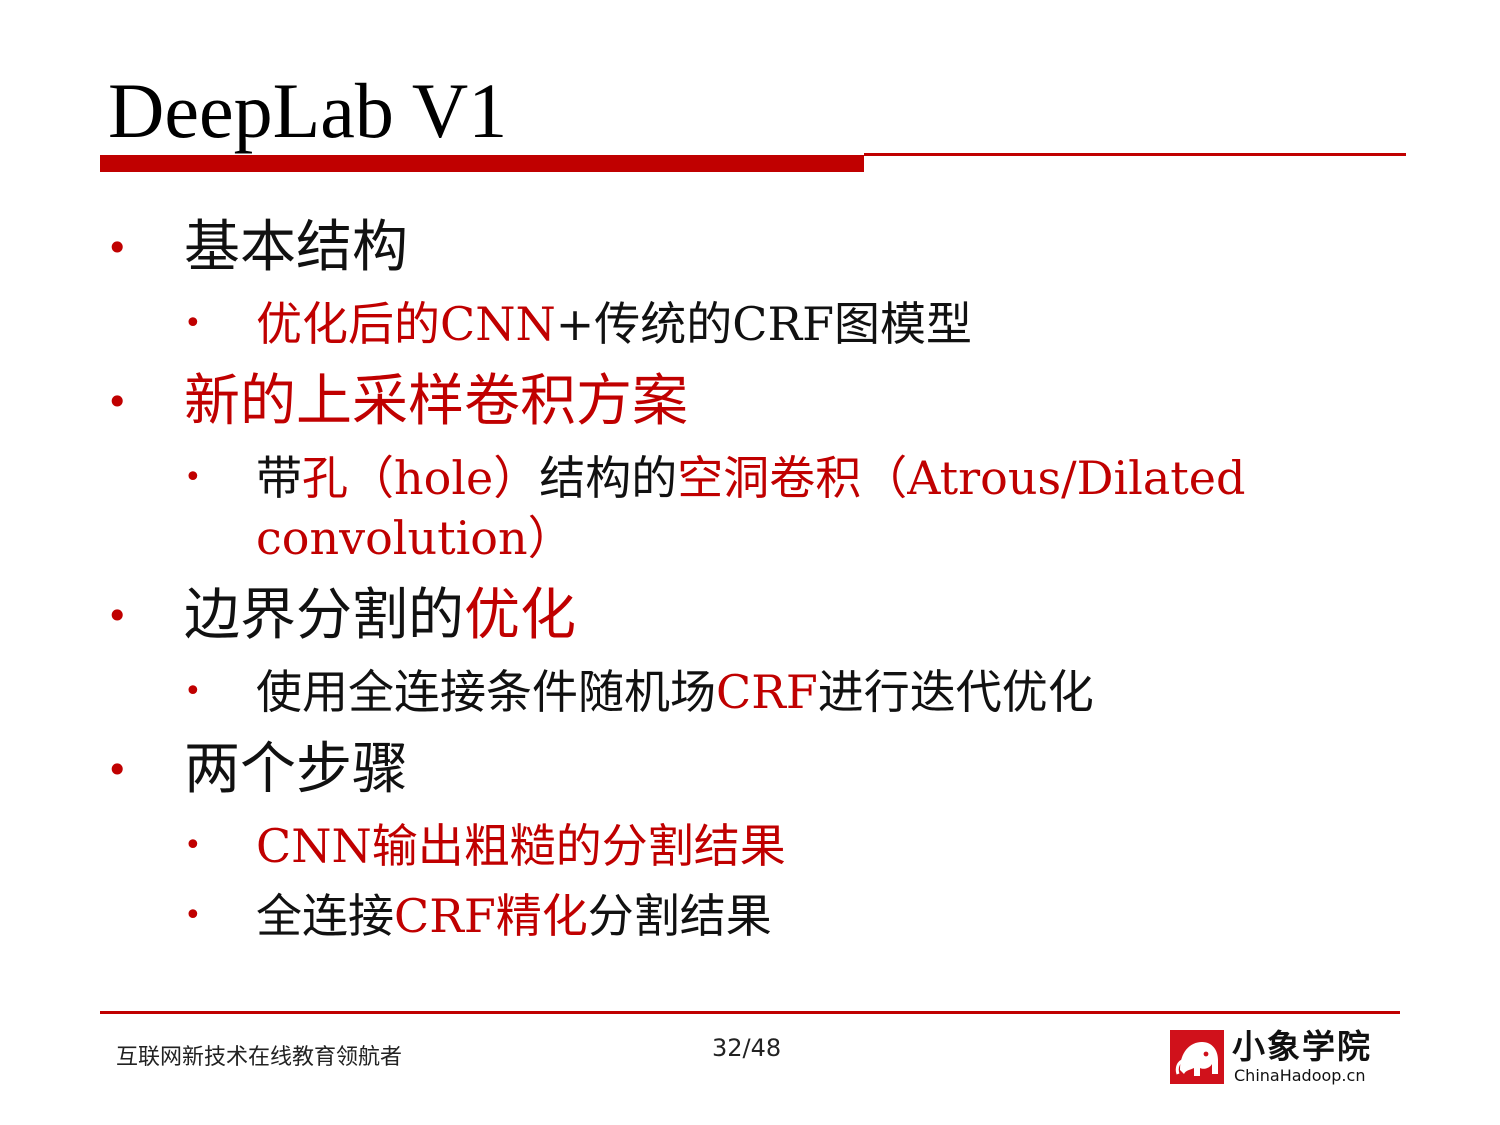 The width and height of the screenshot is (1500, 1125). I want to click on bullet-text: 带, so click(279, 478).